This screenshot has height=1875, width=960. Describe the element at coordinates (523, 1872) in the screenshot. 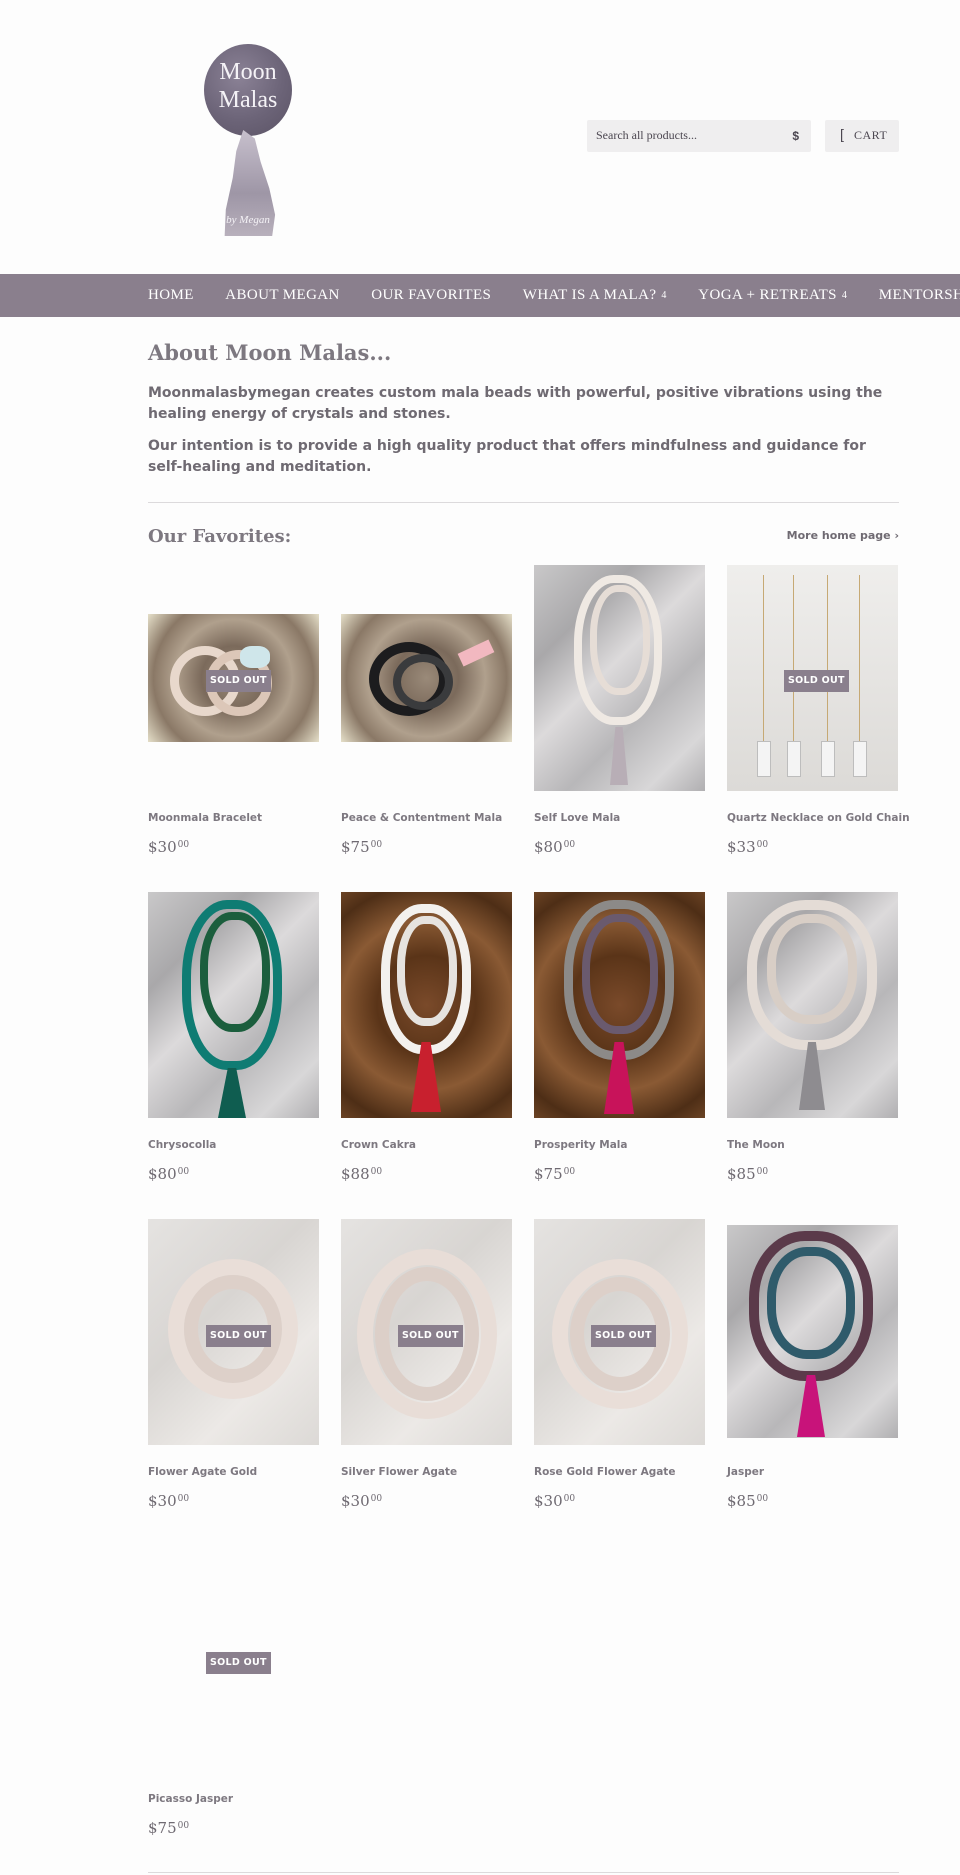

I see `footer-divider` at that location.